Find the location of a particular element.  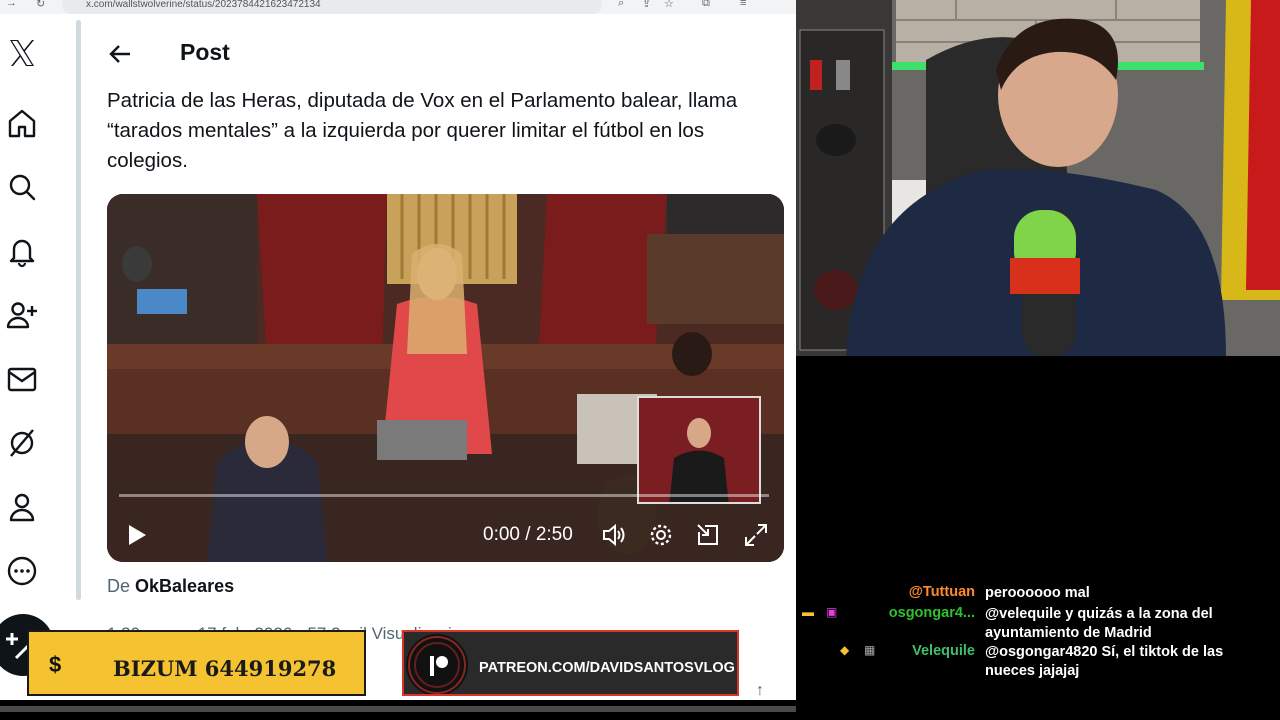

moderator-badge-icon: ◆ is located at coordinates (845, 650).